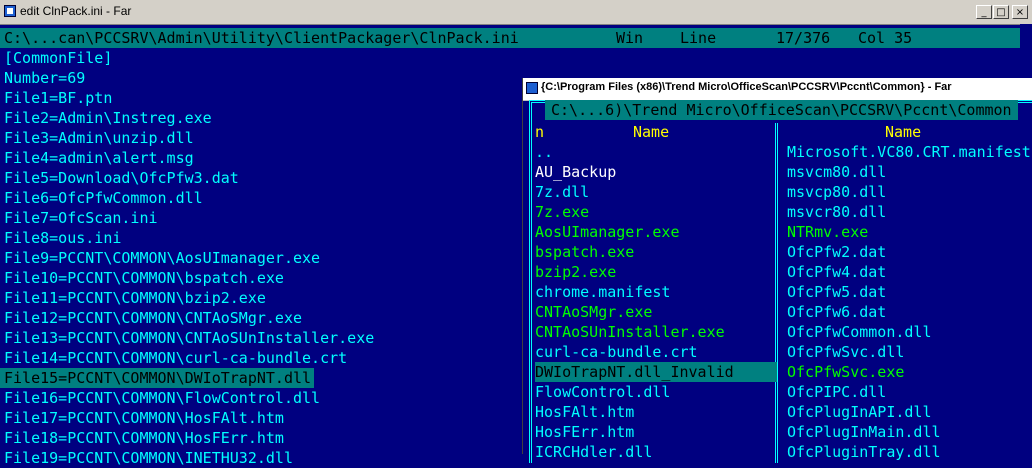  Describe the element at coordinates (909, 312) in the screenshot. I see `file-item: OfcPfw6.dat` at that location.